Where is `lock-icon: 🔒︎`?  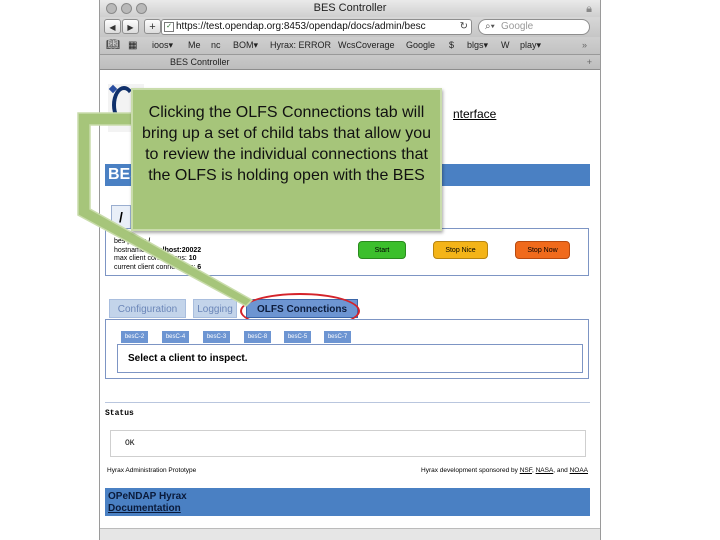
lock-icon: 🔒︎ is located at coordinates (589, 9).